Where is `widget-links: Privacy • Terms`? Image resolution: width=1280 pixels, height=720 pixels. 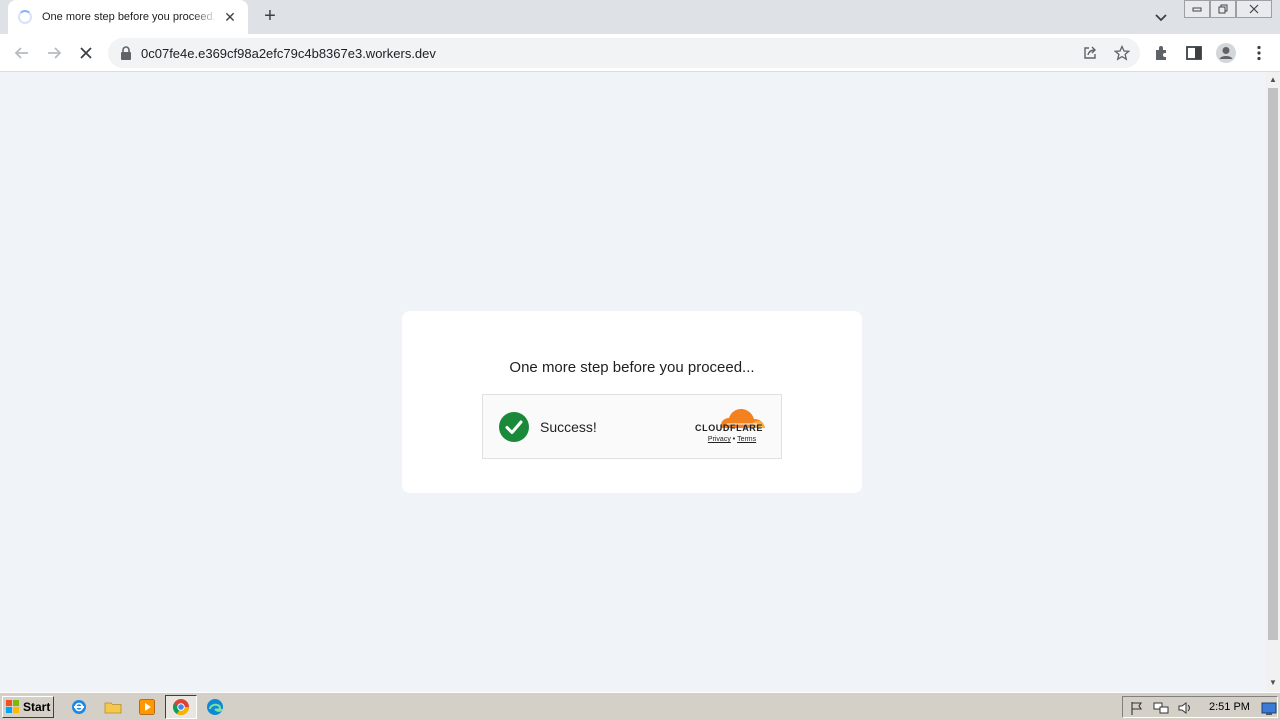
widget-links: Privacy • Terms is located at coordinates (732, 439).